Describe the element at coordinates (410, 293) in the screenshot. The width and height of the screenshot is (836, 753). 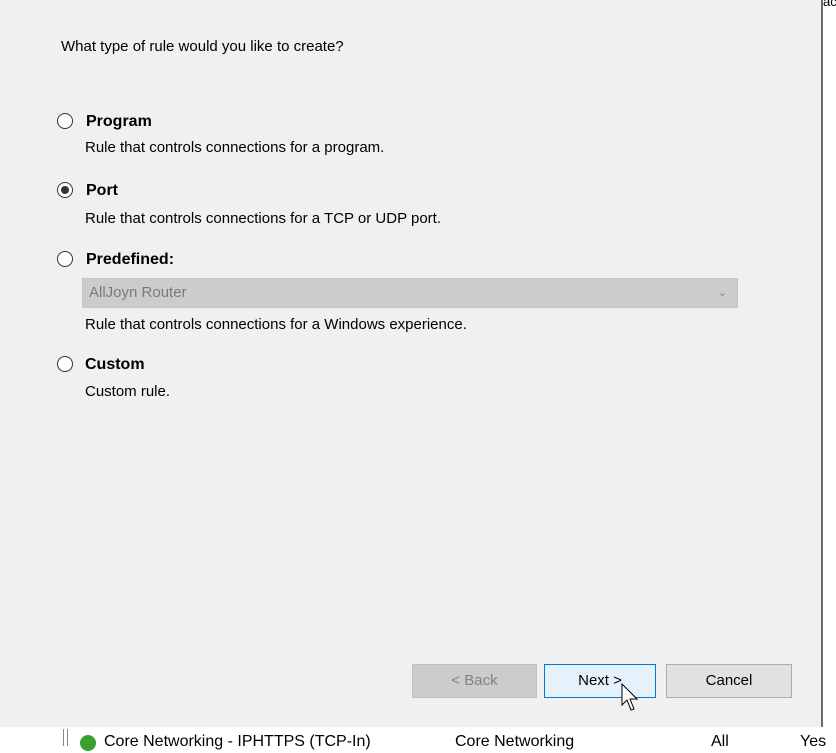
I see `predefined-select: AllJoyn Router ⌄` at that location.